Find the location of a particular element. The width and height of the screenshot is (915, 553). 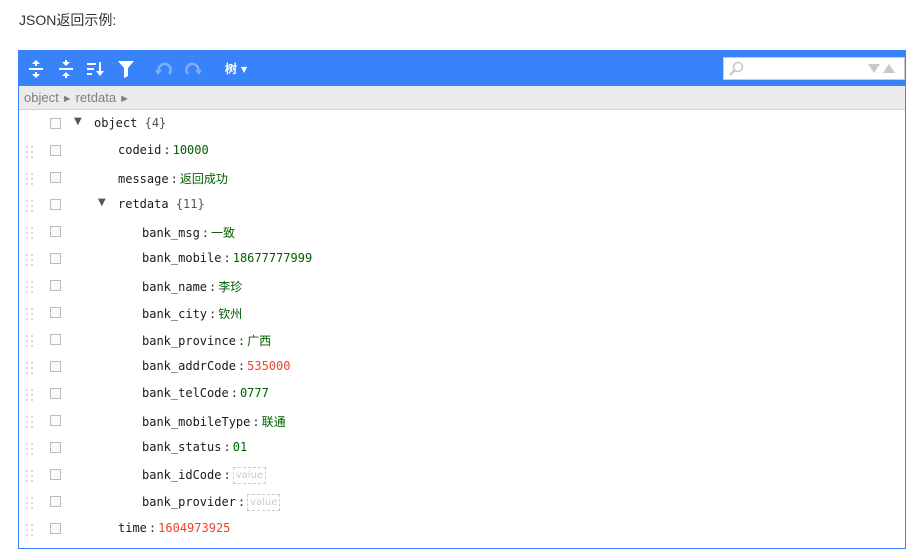

field-name: bank_city is located at coordinates (174, 314).